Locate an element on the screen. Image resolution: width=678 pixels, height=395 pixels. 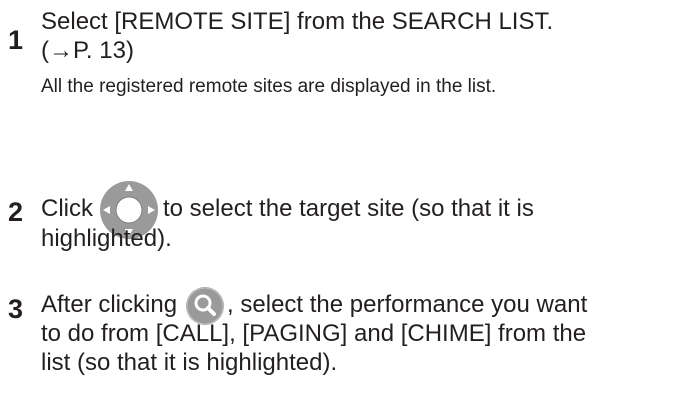
step-3-instruction-line-3: list (so that it is highlighted). is located at coordinates (189, 362).